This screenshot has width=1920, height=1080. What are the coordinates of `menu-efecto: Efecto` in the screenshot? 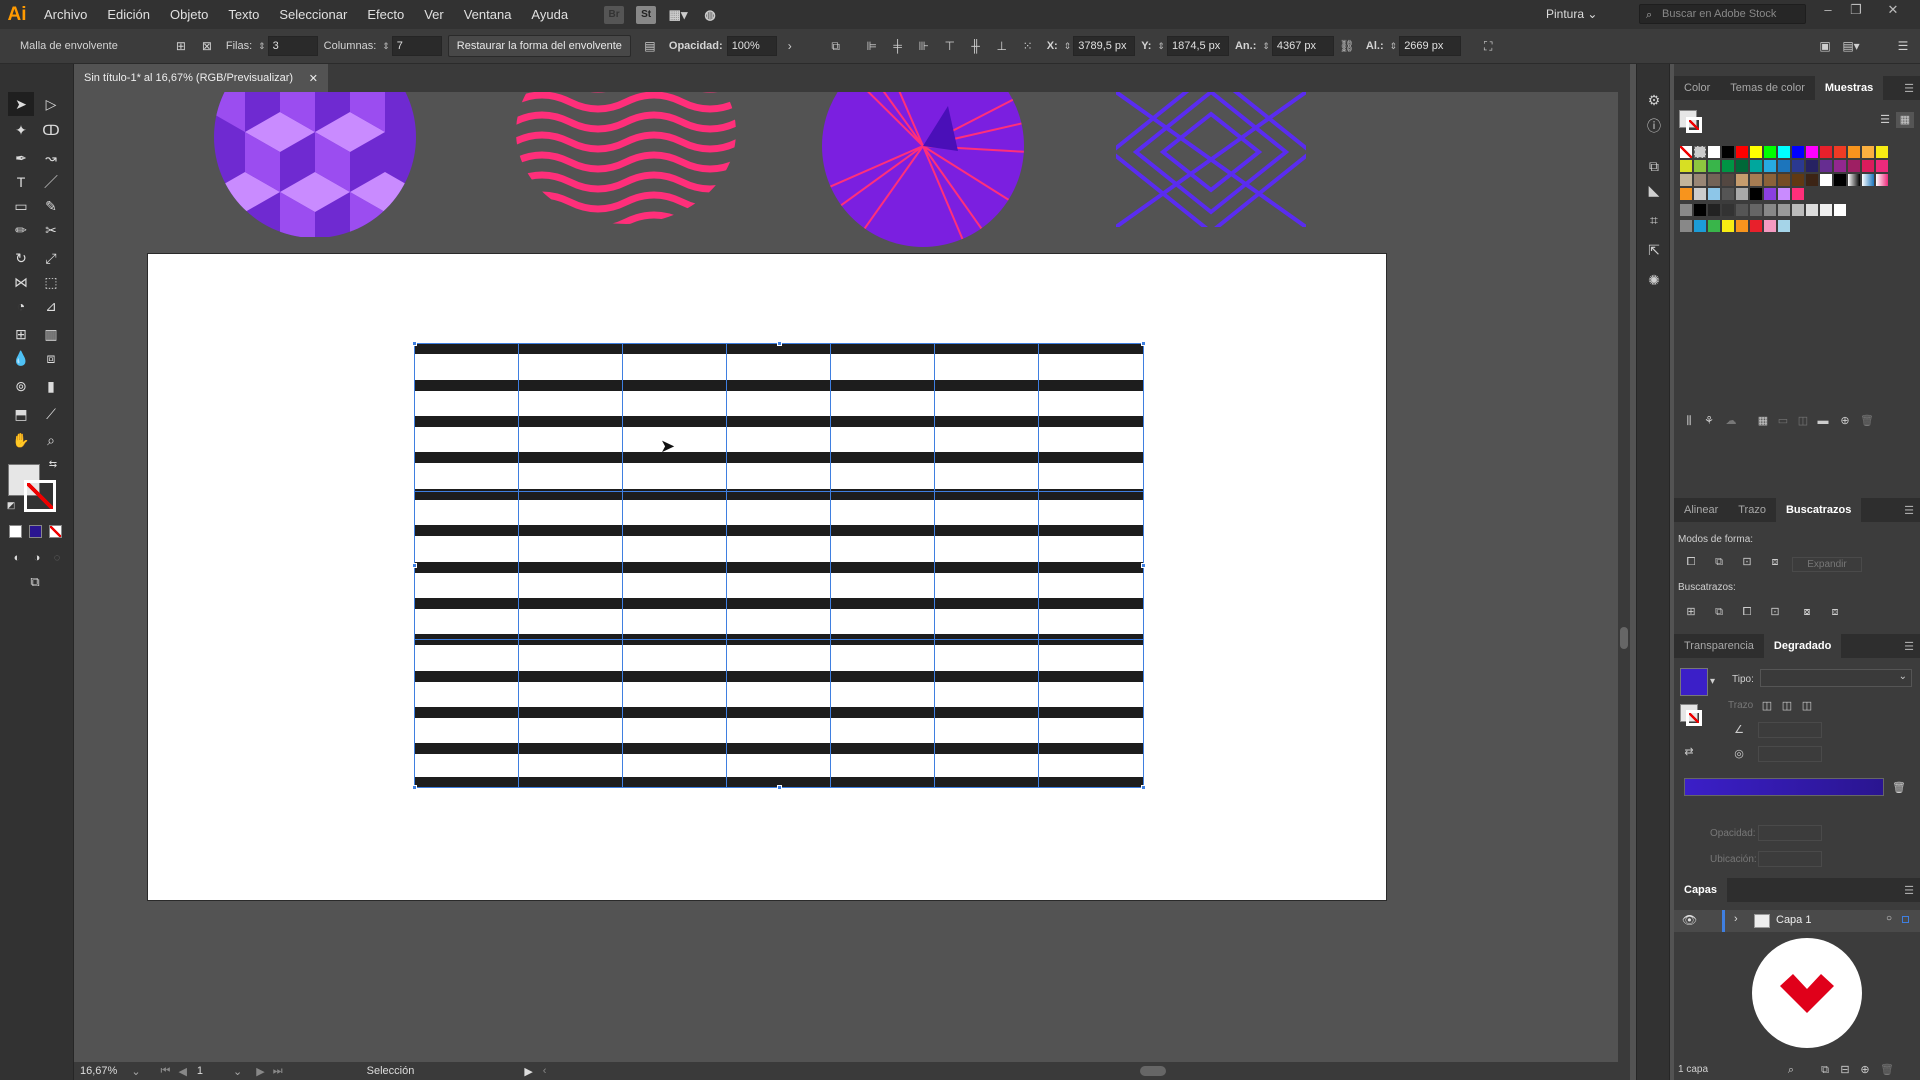 It's located at (385, 14).